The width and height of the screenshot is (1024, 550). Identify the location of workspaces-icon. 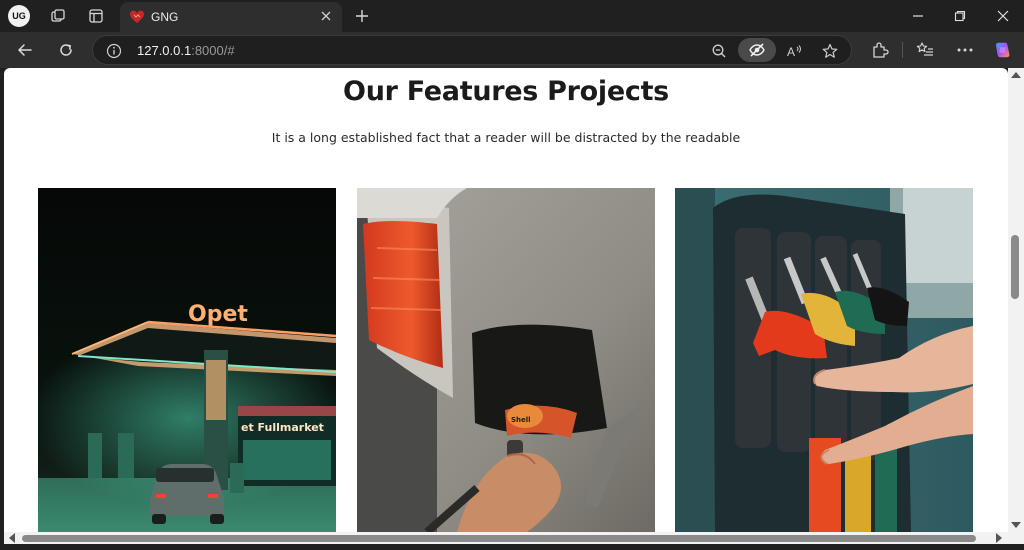
(58, 16).